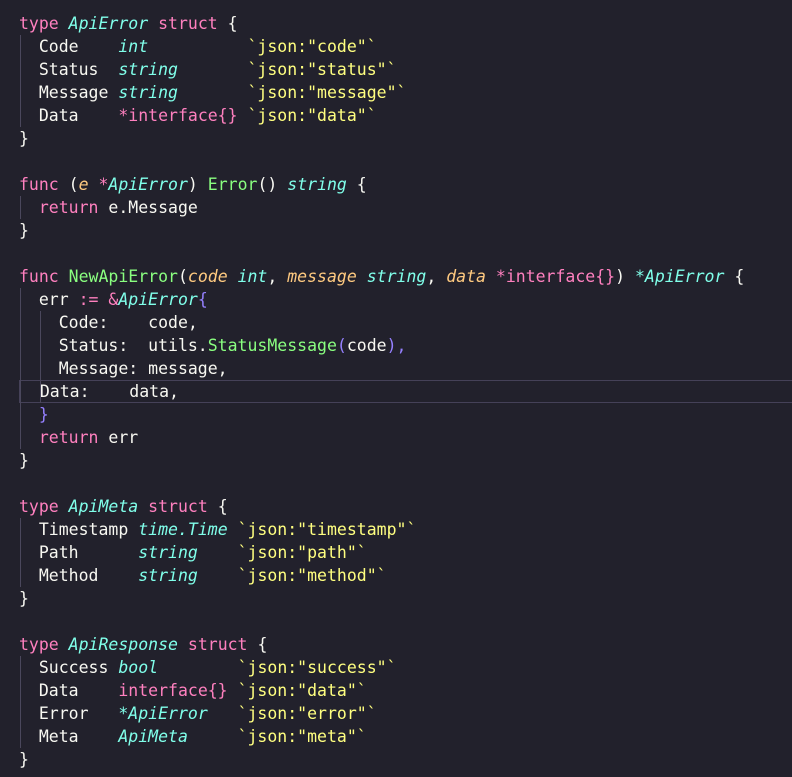 The height and width of the screenshot is (777, 792). What do you see at coordinates (396, 713) in the screenshot?
I see `code-line: Error *ApiError `json:"error"`` at bounding box center [396, 713].